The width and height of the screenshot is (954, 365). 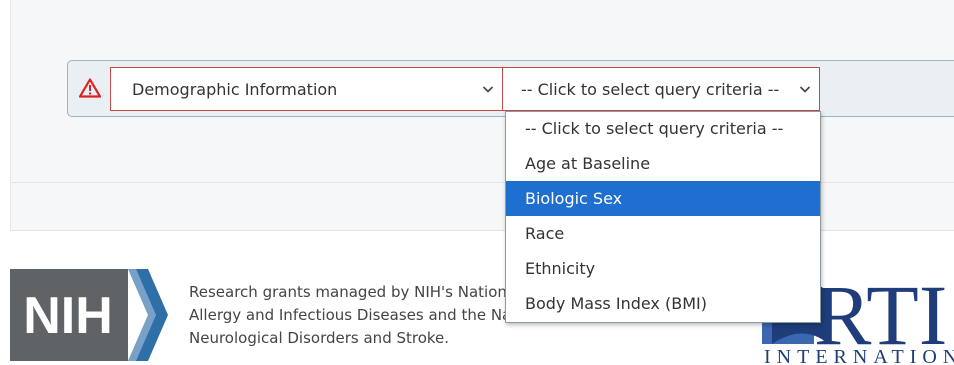 What do you see at coordinates (68, 316) in the screenshot?
I see `nih-logo-text: NIH` at bounding box center [68, 316].